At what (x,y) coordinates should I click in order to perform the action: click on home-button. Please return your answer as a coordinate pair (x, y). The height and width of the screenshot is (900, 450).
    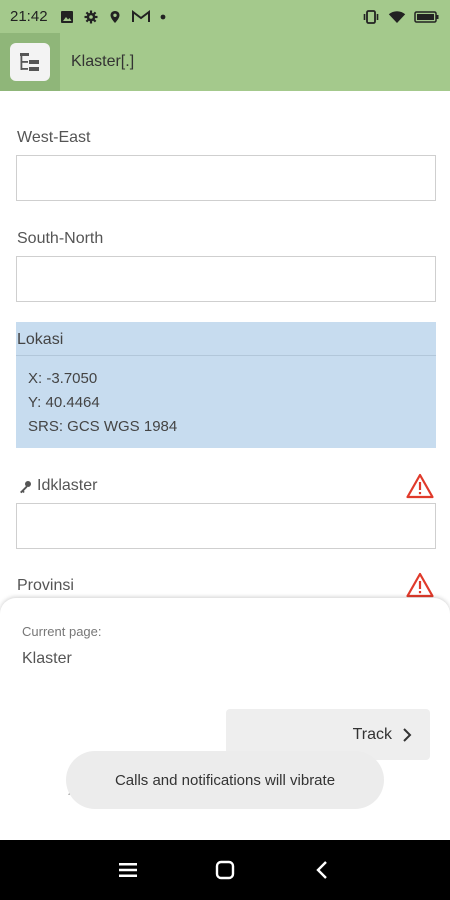
    Looking at the image, I should click on (225, 870).